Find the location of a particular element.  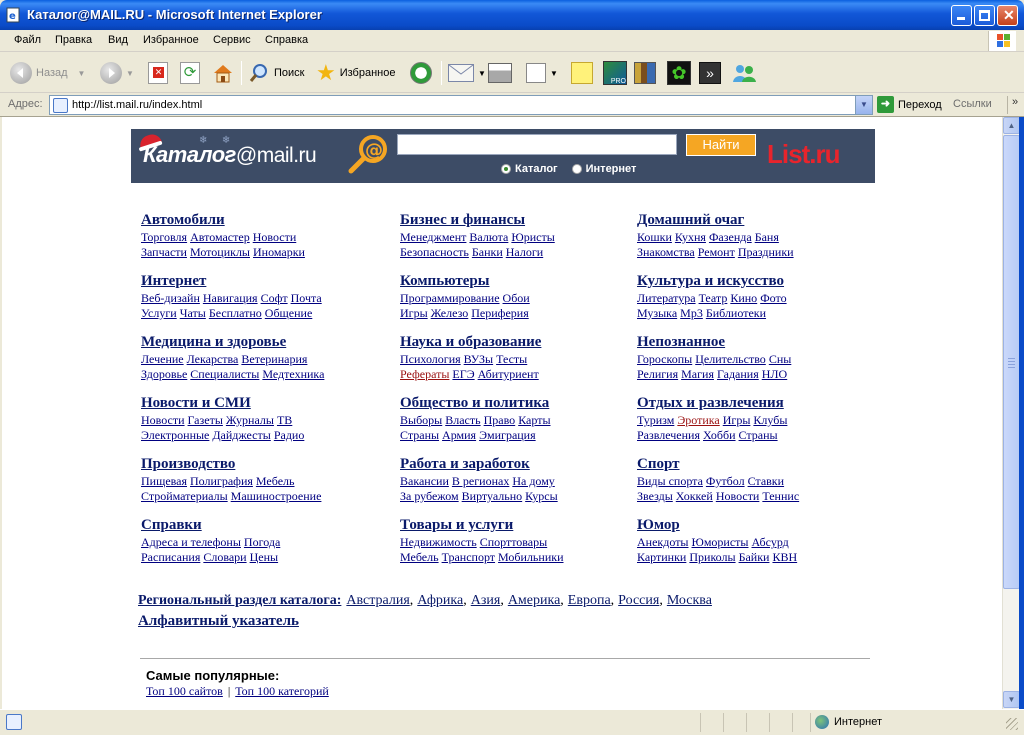

subcategory-link: Юмористы is located at coordinates (720, 542).